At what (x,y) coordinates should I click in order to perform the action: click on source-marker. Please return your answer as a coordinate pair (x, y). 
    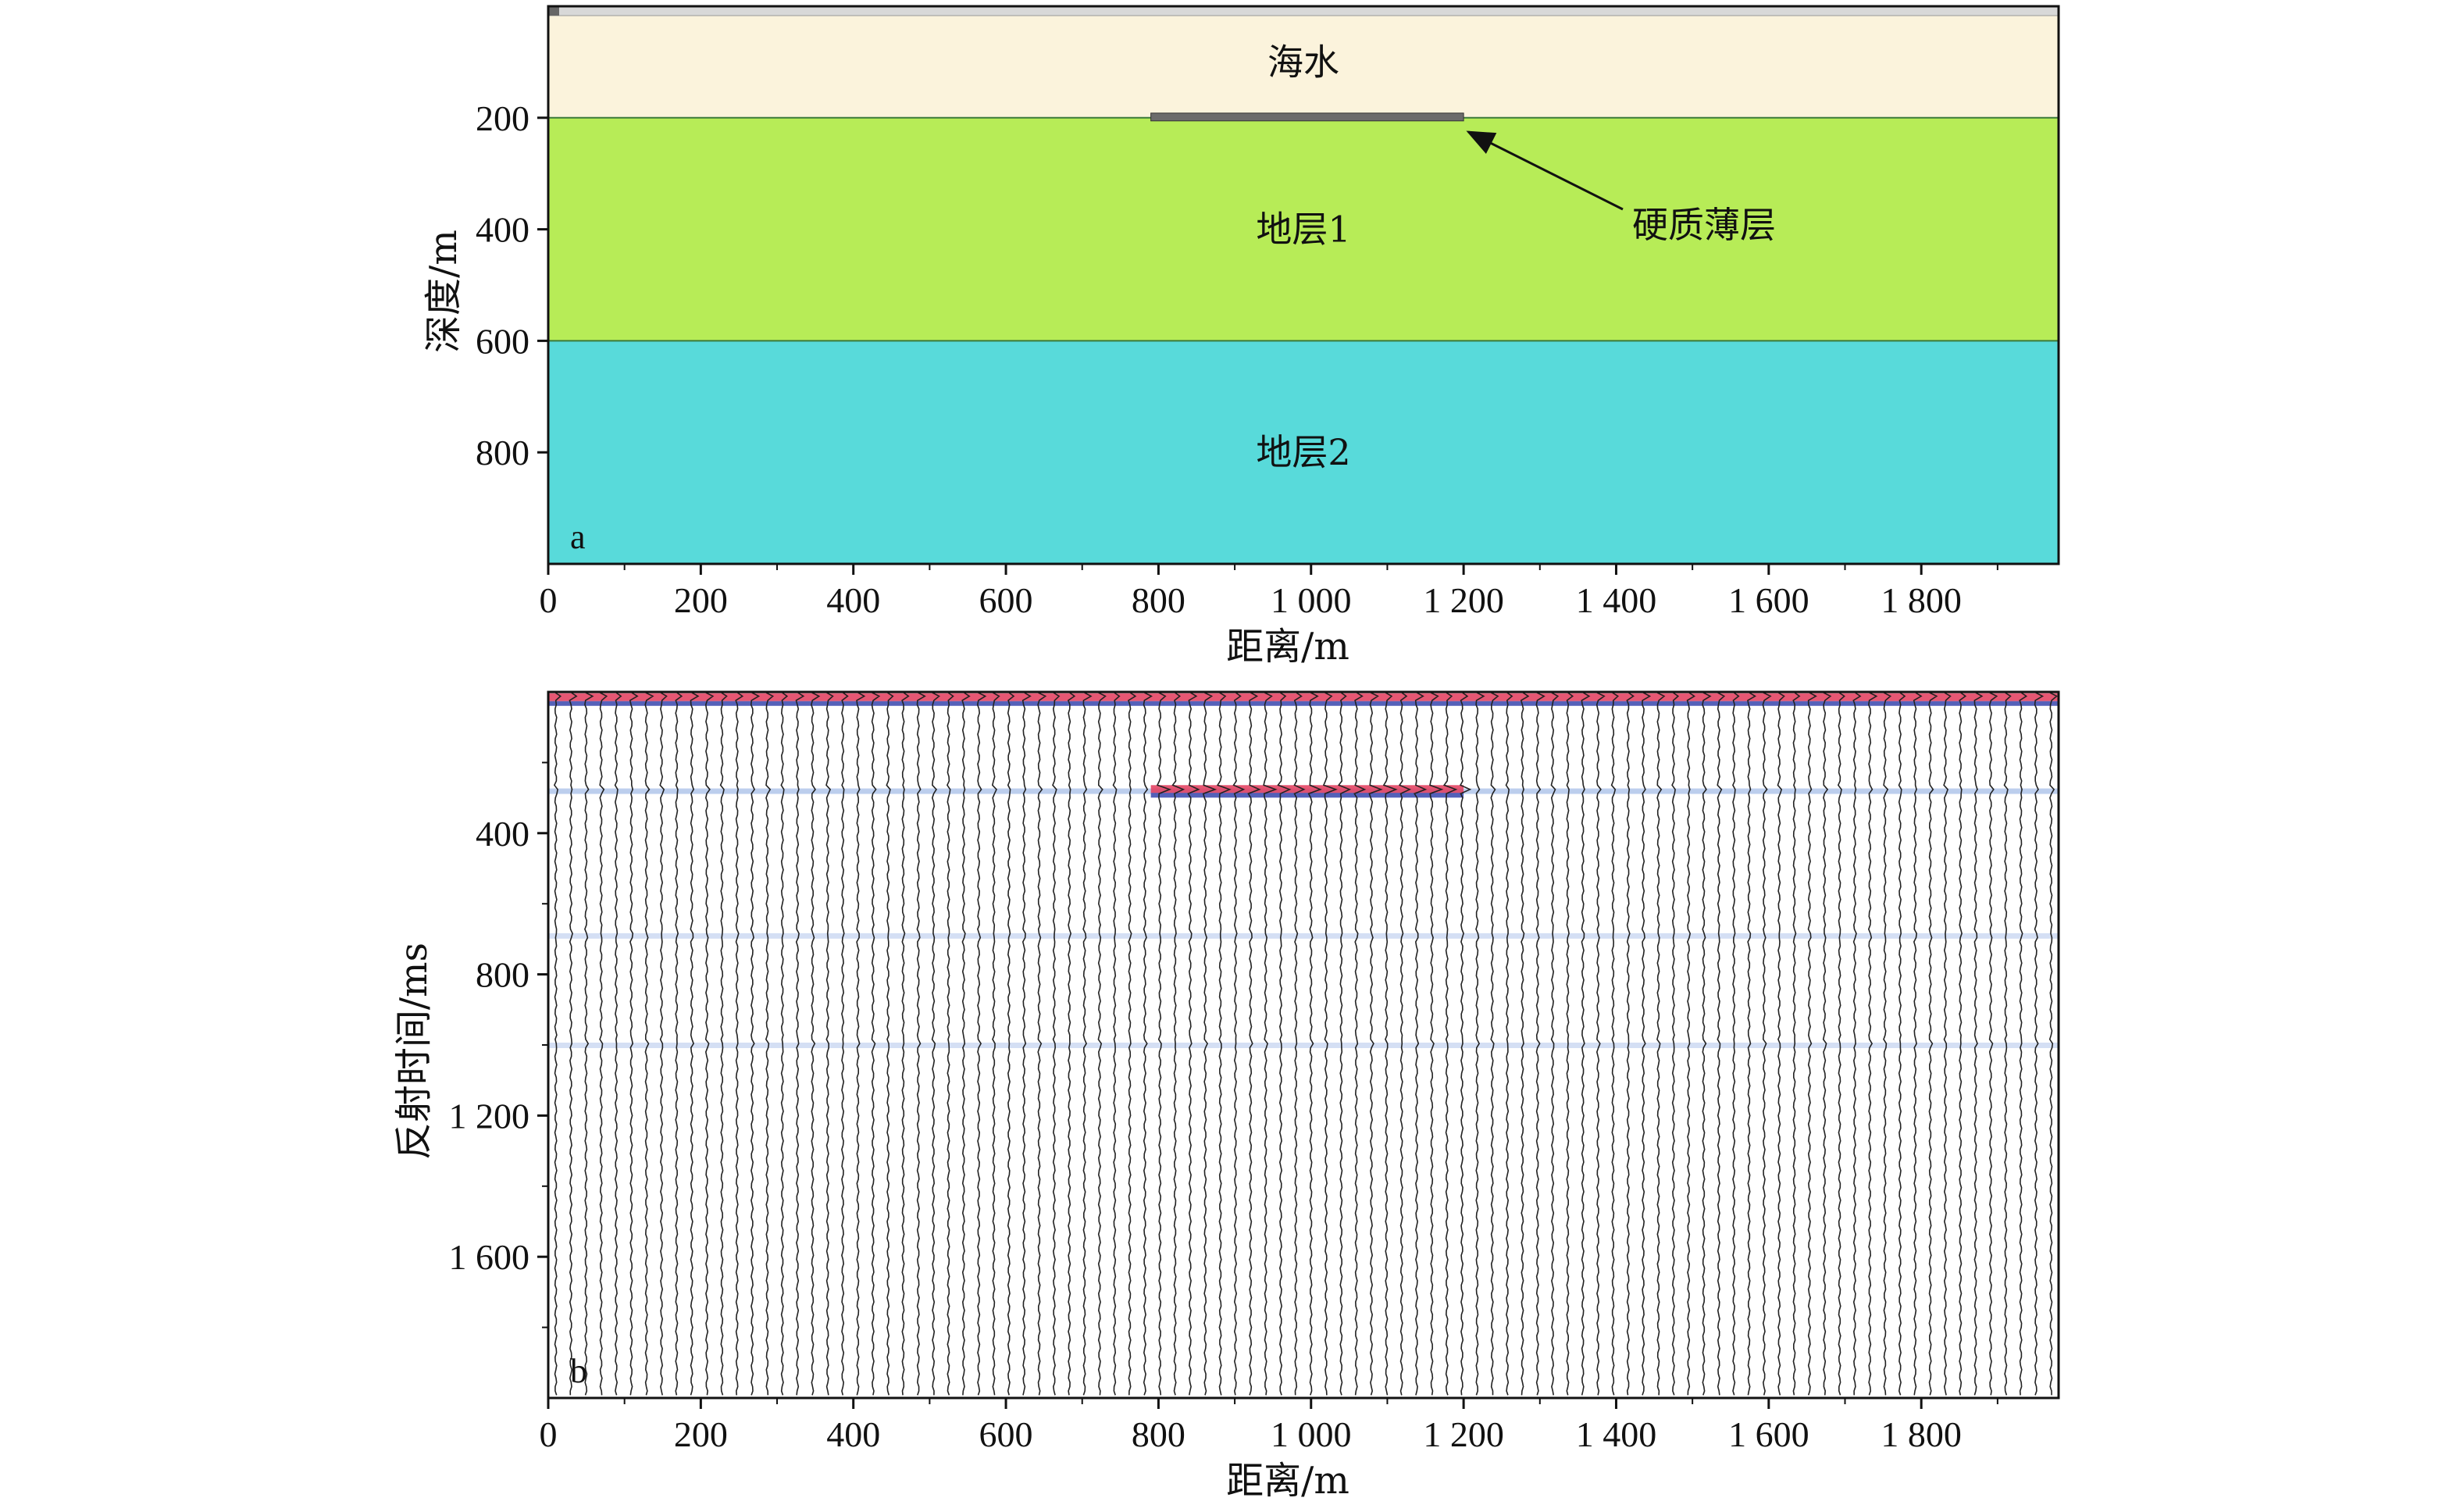
    Looking at the image, I should click on (553, 11).